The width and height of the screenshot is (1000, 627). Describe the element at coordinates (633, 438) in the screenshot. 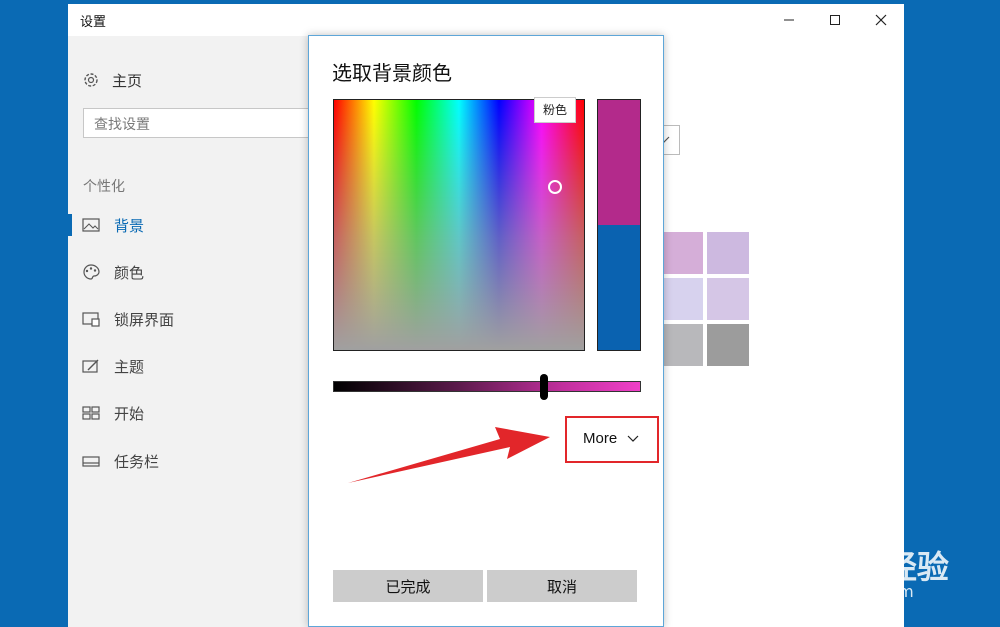

I see `chevron-down-icon` at that location.